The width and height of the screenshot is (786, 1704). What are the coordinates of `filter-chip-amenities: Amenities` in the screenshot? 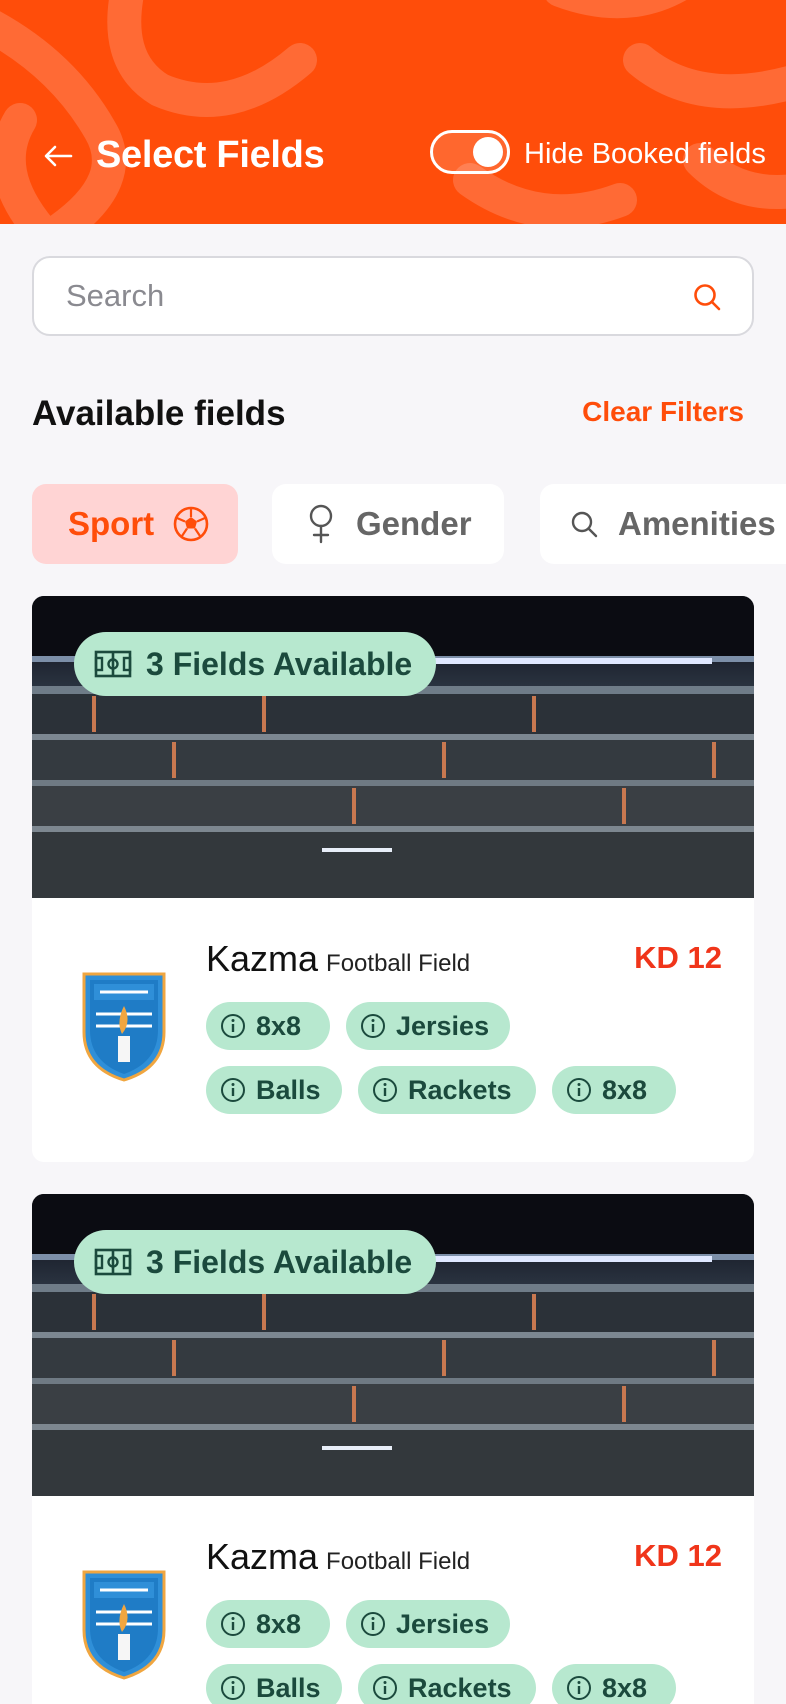 It's located at (663, 524).